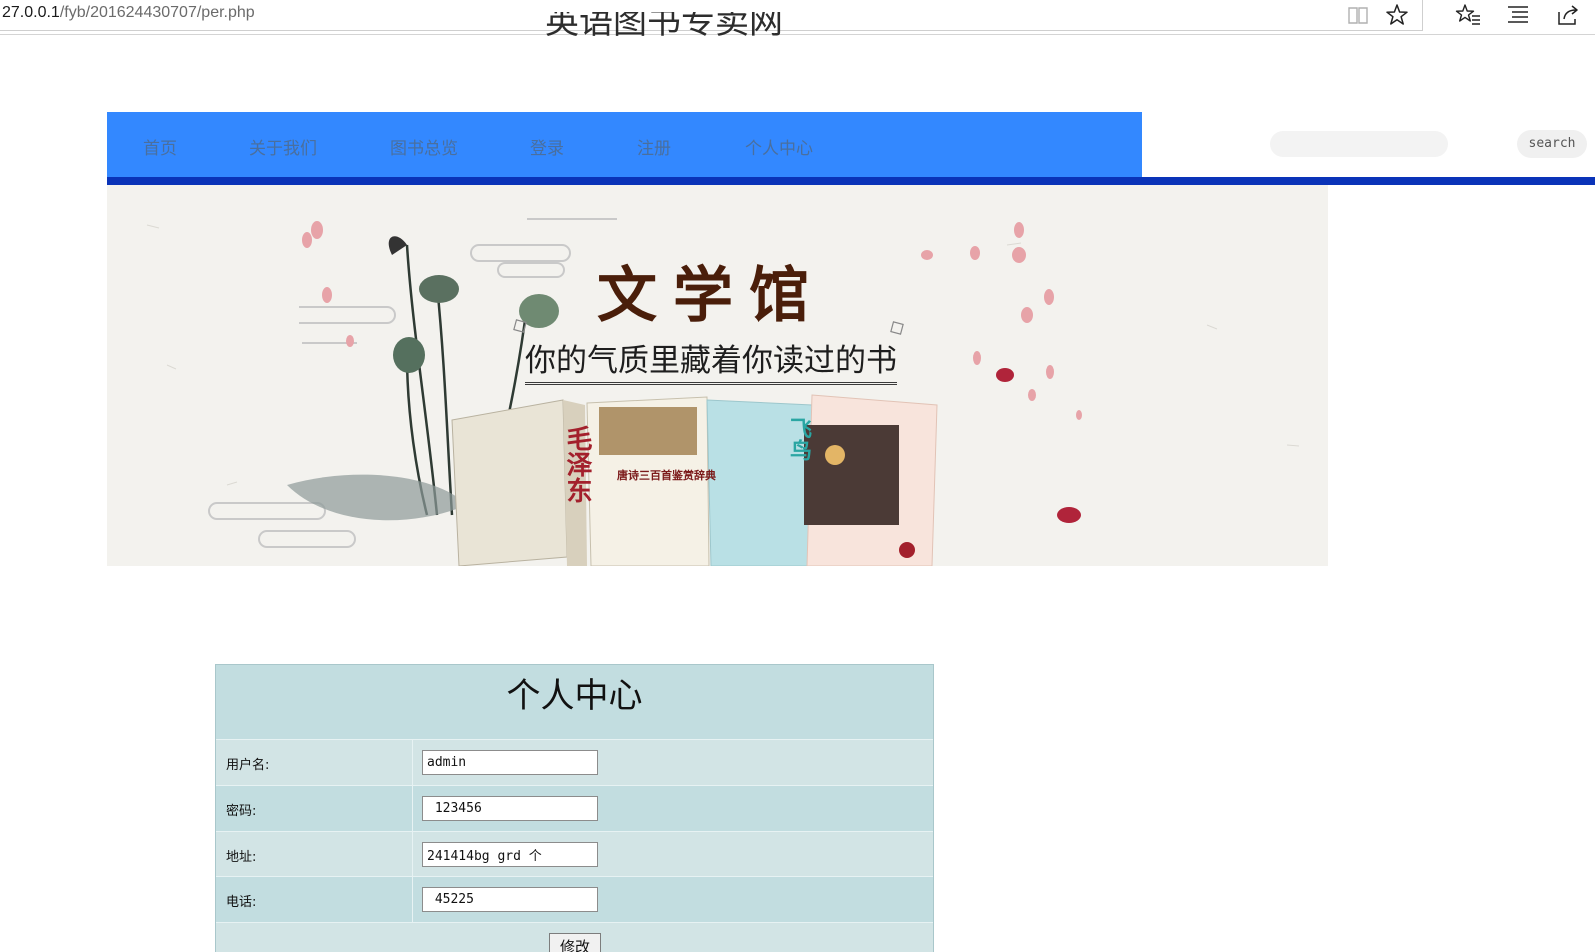 The height and width of the screenshot is (952, 1595). What do you see at coordinates (283, 146) in the screenshot?
I see `nav-item-about: 关于我们` at bounding box center [283, 146].